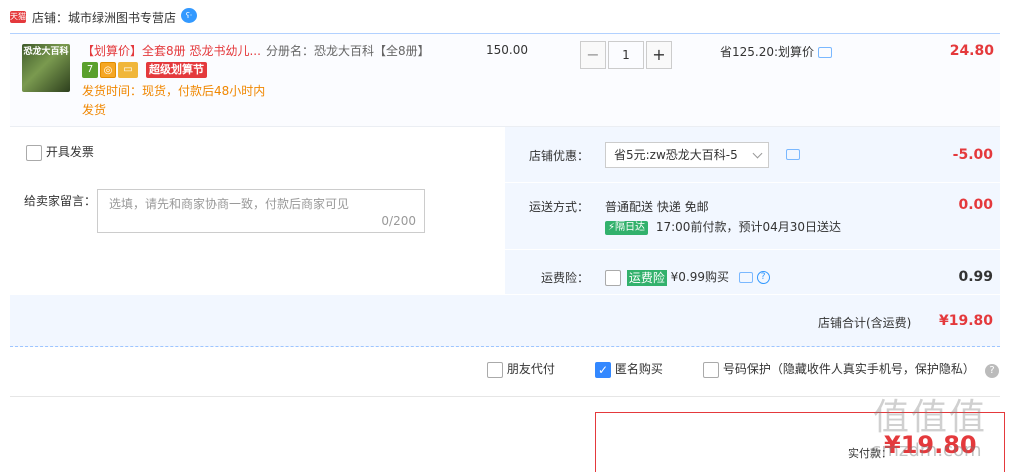  I want to click on chevron-down-icon, so click(757, 153).